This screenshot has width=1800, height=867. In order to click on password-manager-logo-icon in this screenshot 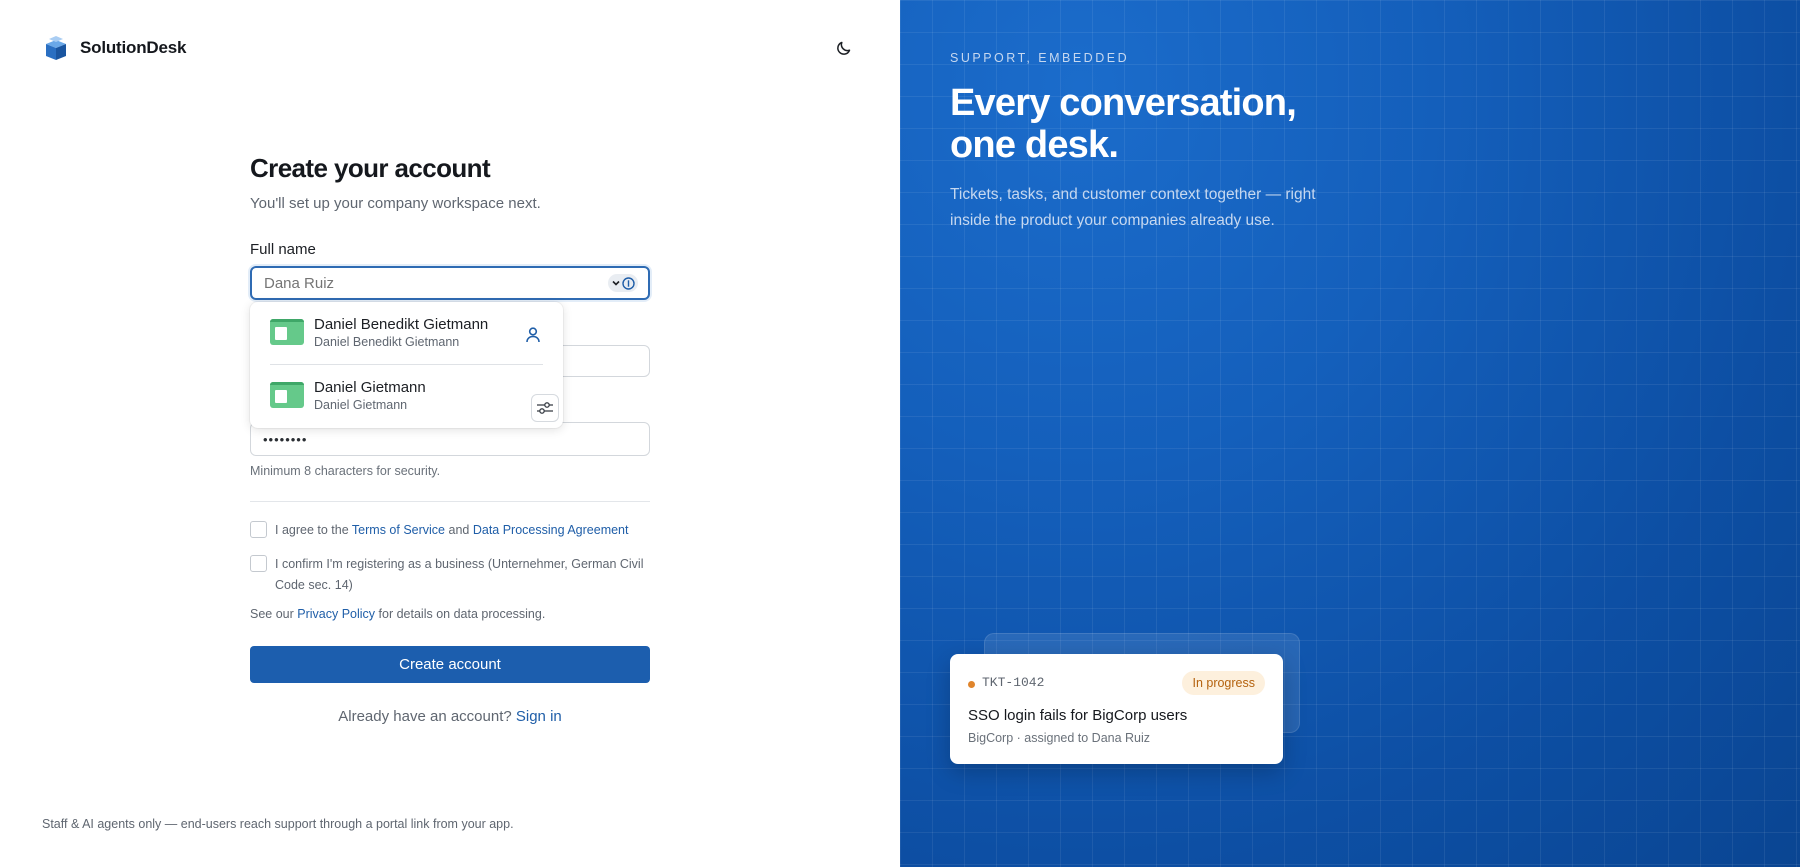, I will do `click(628, 283)`.